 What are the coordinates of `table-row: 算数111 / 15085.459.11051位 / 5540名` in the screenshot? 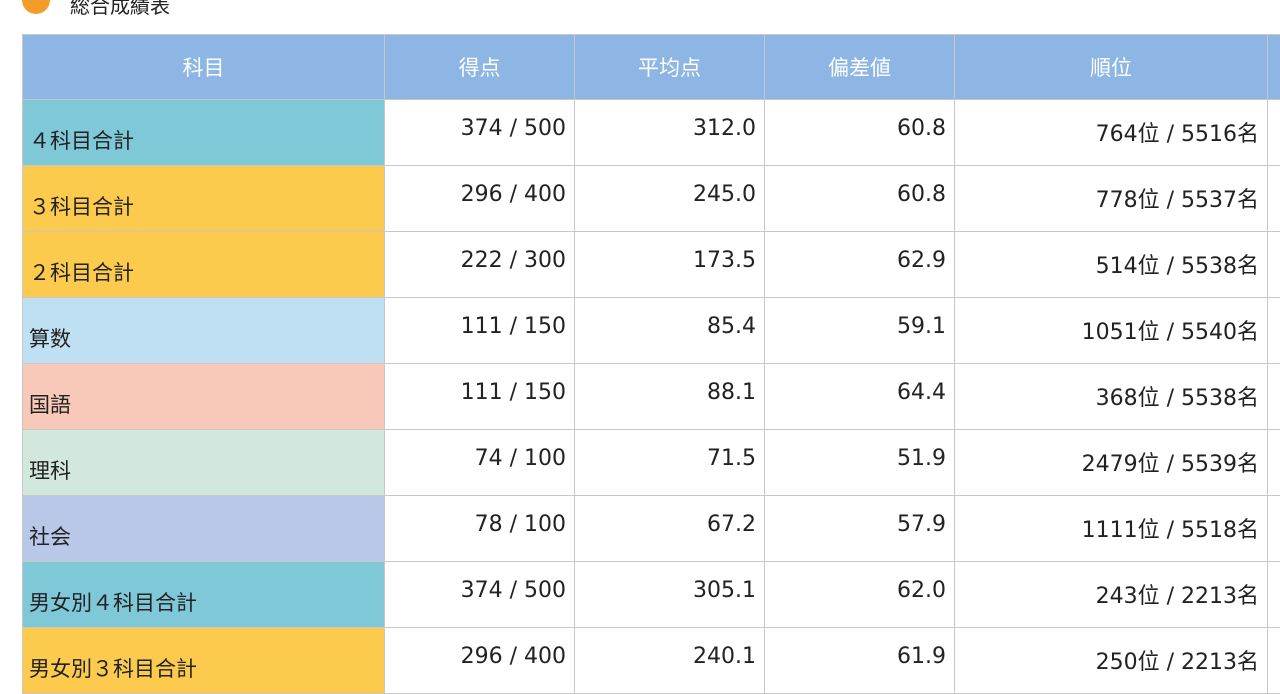 It's located at (651, 331).